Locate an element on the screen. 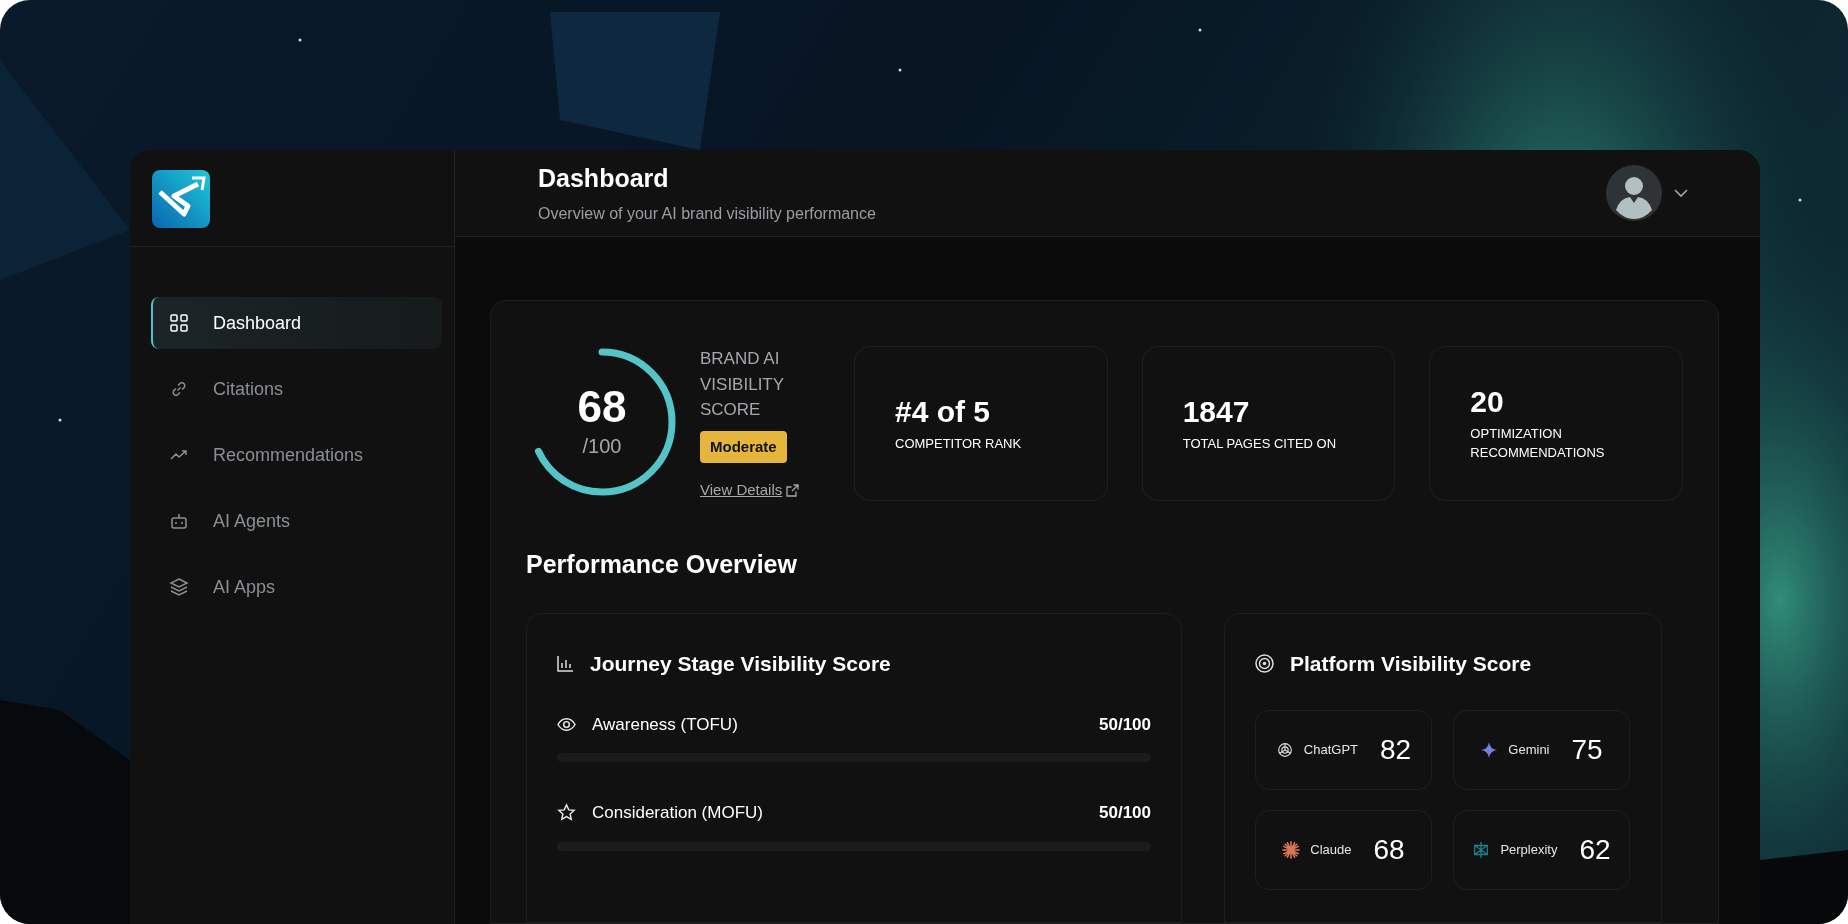  burst-icon is located at coordinates (1291, 849).